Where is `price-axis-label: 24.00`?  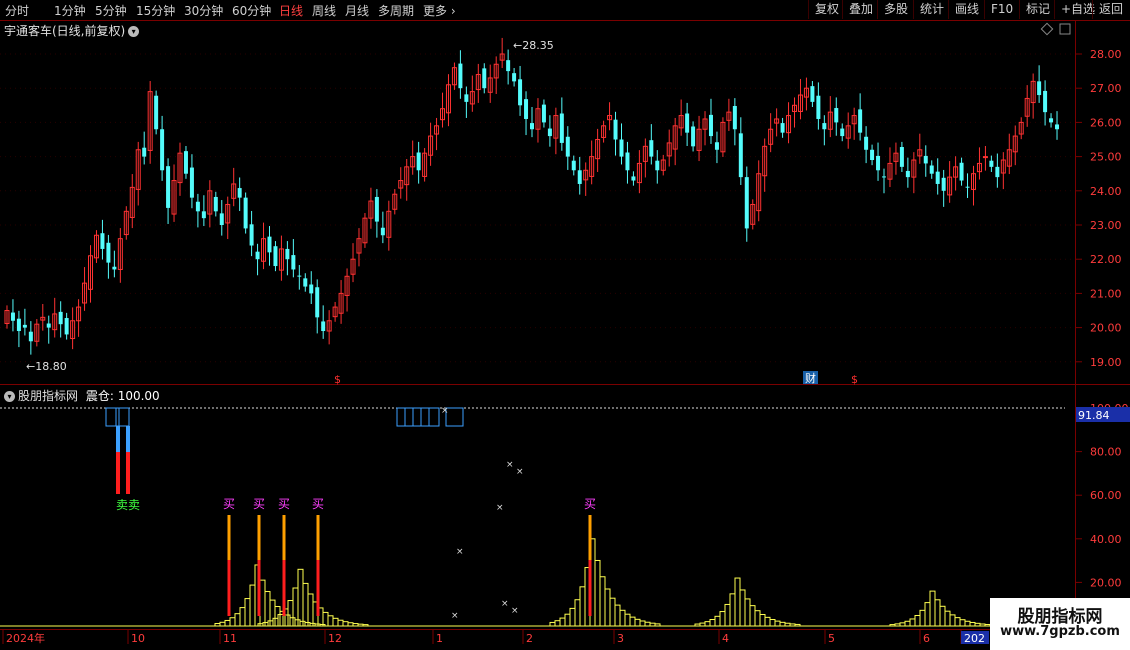
price-axis-label: 24.00 is located at coordinates (1106, 191).